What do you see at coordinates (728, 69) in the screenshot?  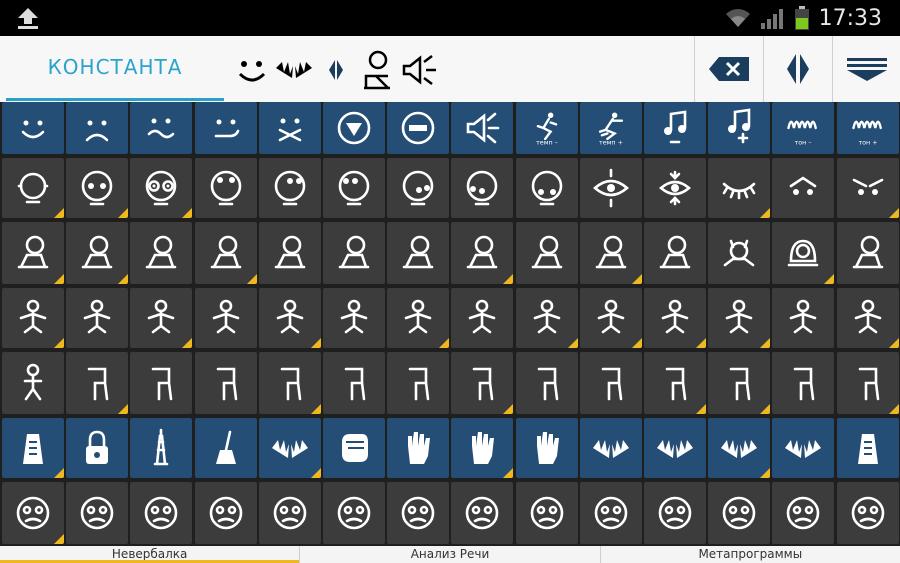 I see `backspace-button` at bounding box center [728, 69].